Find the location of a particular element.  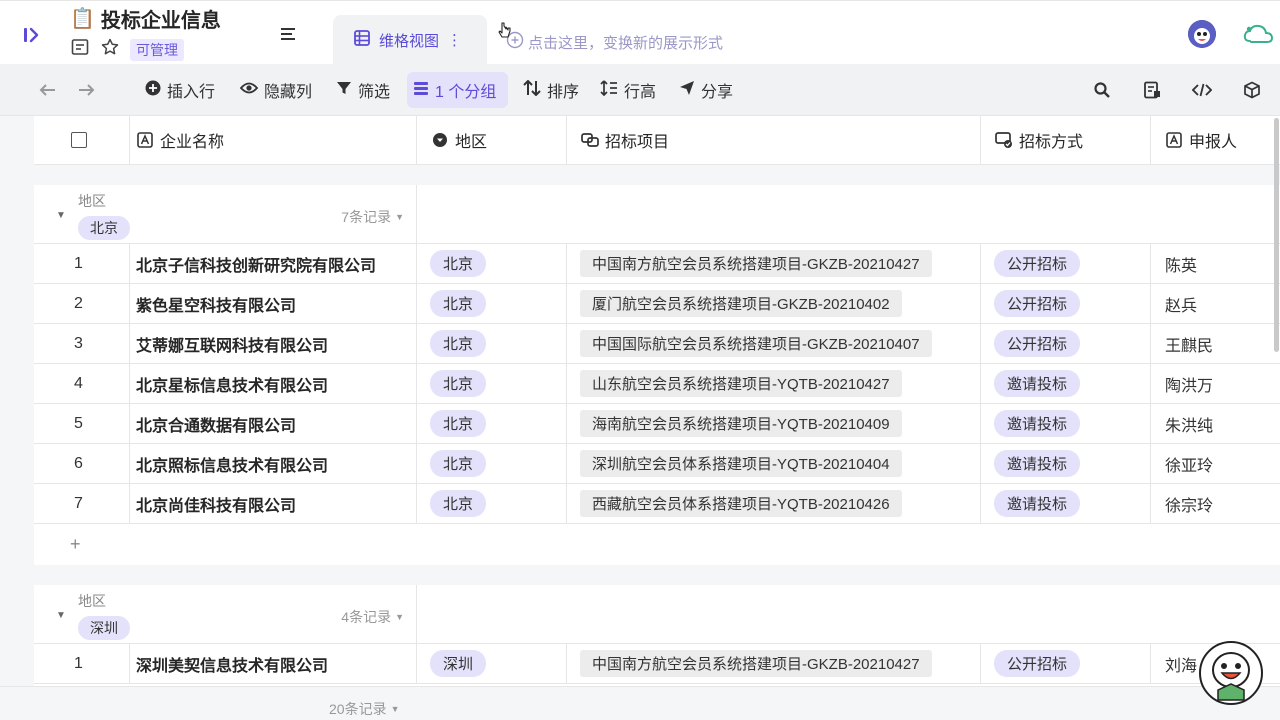

applicant-cell: 朱洪纯 is located at coordinates (1215, 423).